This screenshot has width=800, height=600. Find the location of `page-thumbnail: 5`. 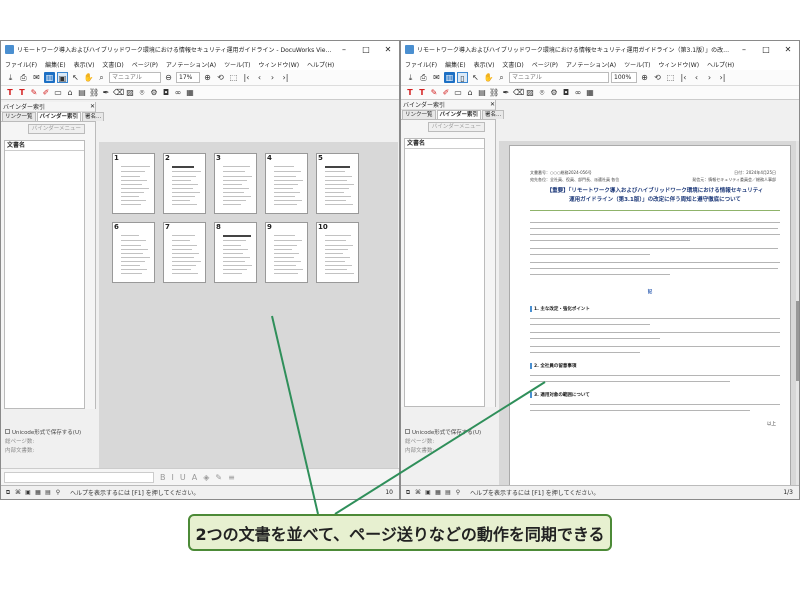

page-thumbnail: 5 is located at coordinates (337, 183).